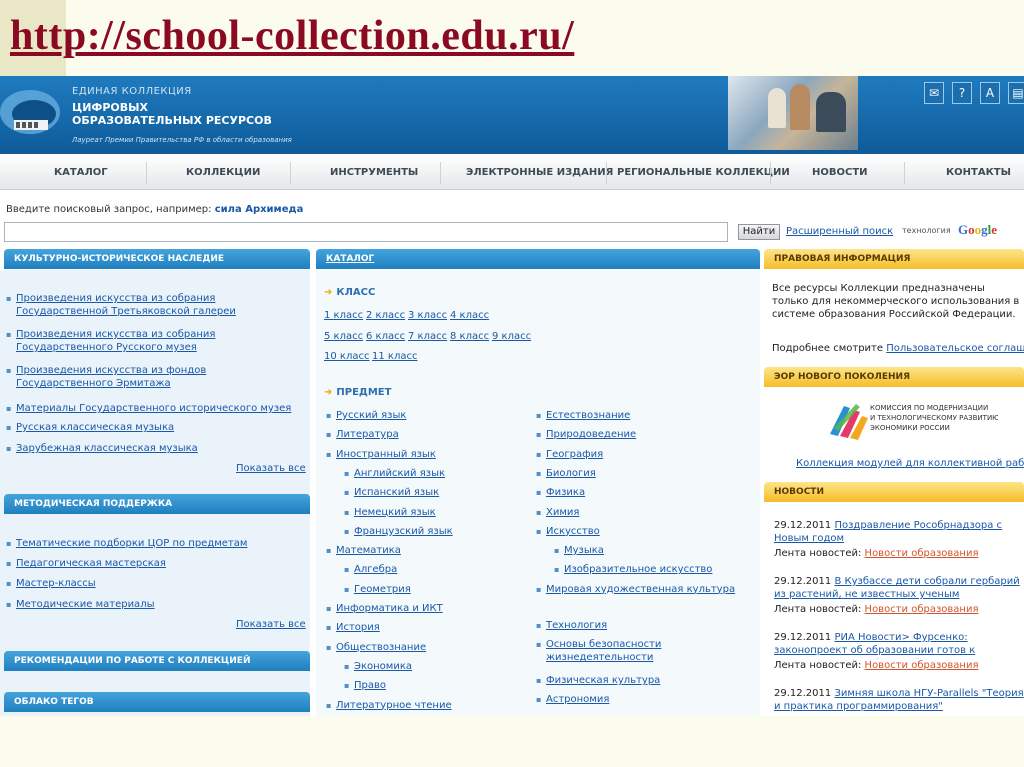 The image size is (1024, 767). I want to click on method-header: МЕТОДИЧЕСКАЯ ПОДДЕРЖКА, so click(157, 504).